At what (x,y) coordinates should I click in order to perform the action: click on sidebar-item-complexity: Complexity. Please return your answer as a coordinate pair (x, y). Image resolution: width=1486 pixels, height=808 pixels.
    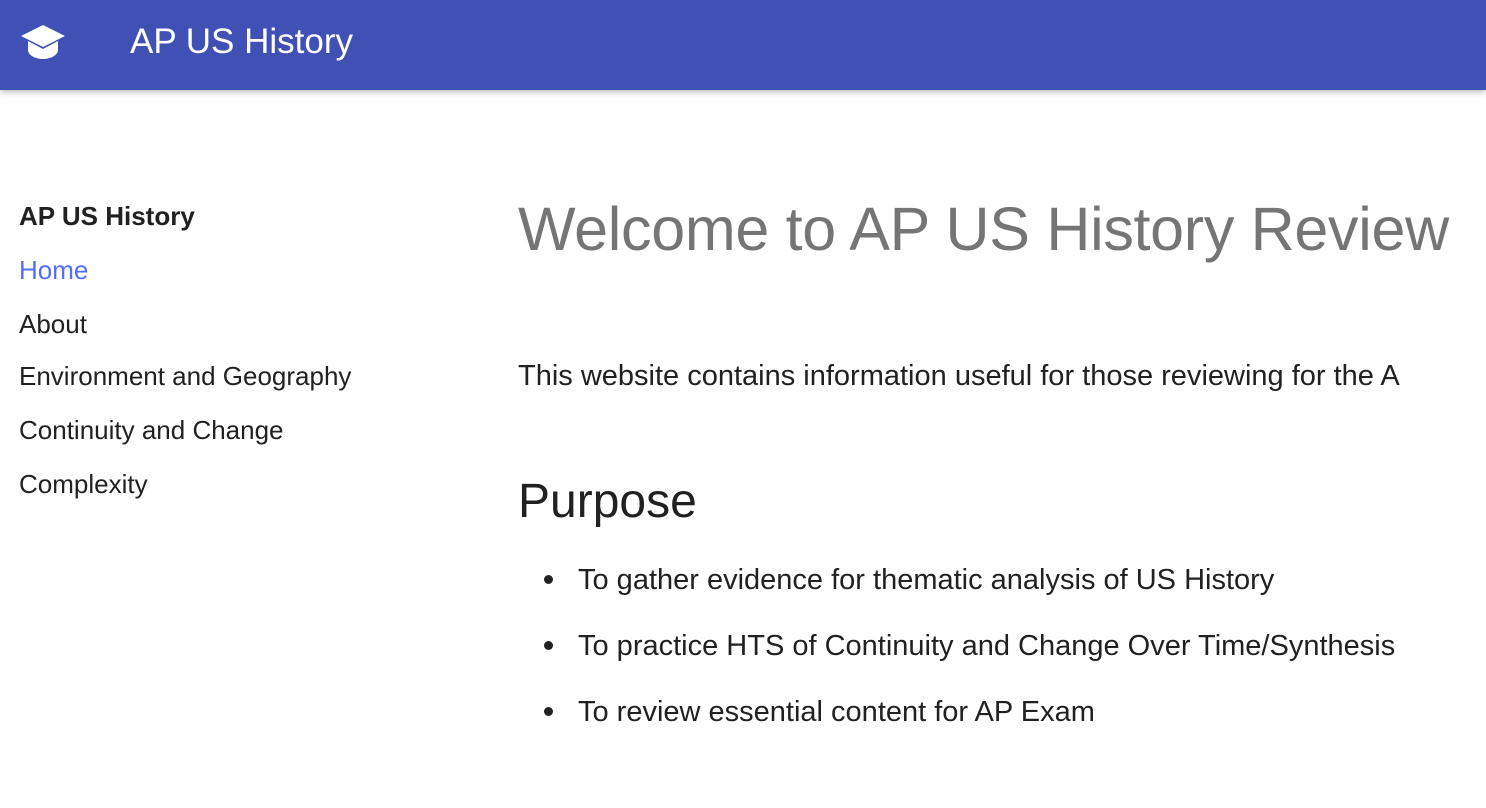
    Looking at the image, I should click on (239, 484).